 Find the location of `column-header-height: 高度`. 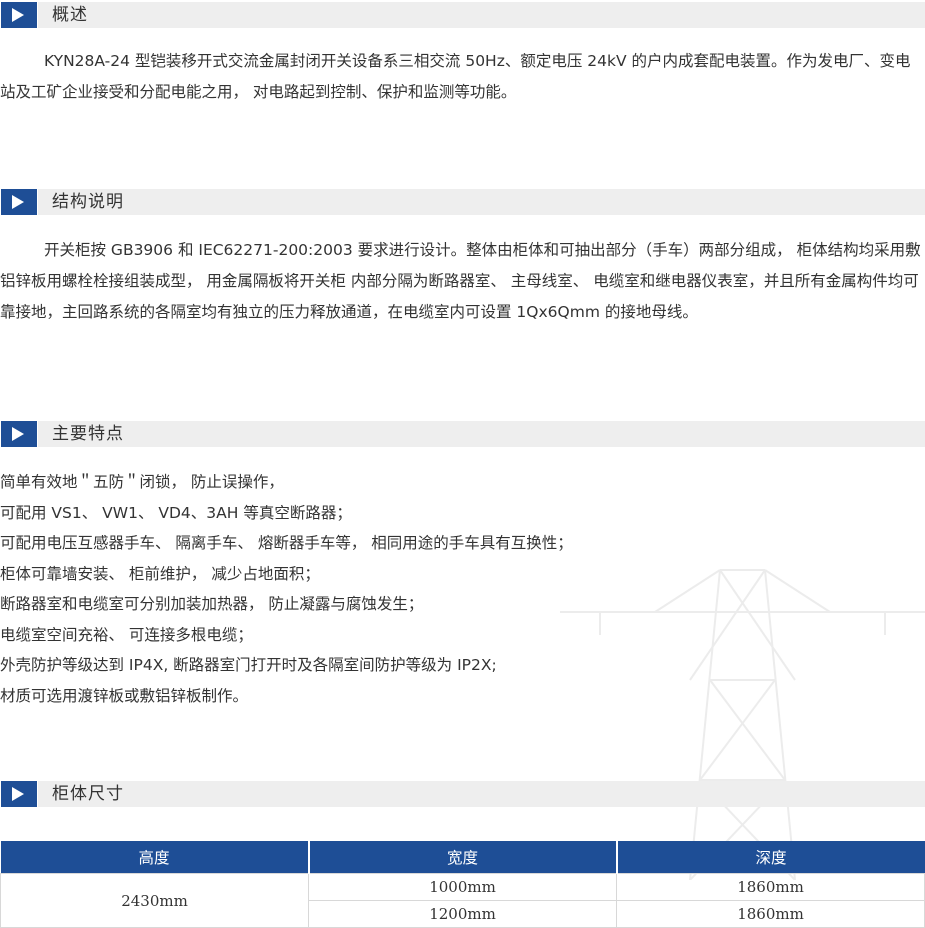

column-header-height: 高度 is located at coordinates (155, 857).